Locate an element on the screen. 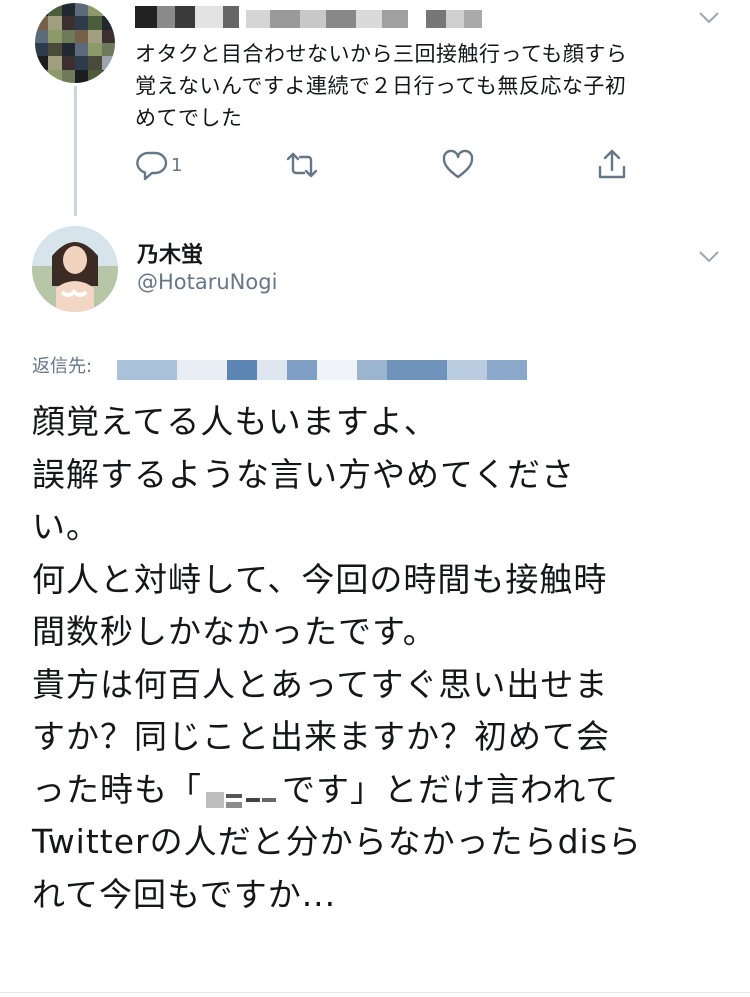 This screenshot has width=750, height=997. reply-avatar is located at coordinates (75, 269).